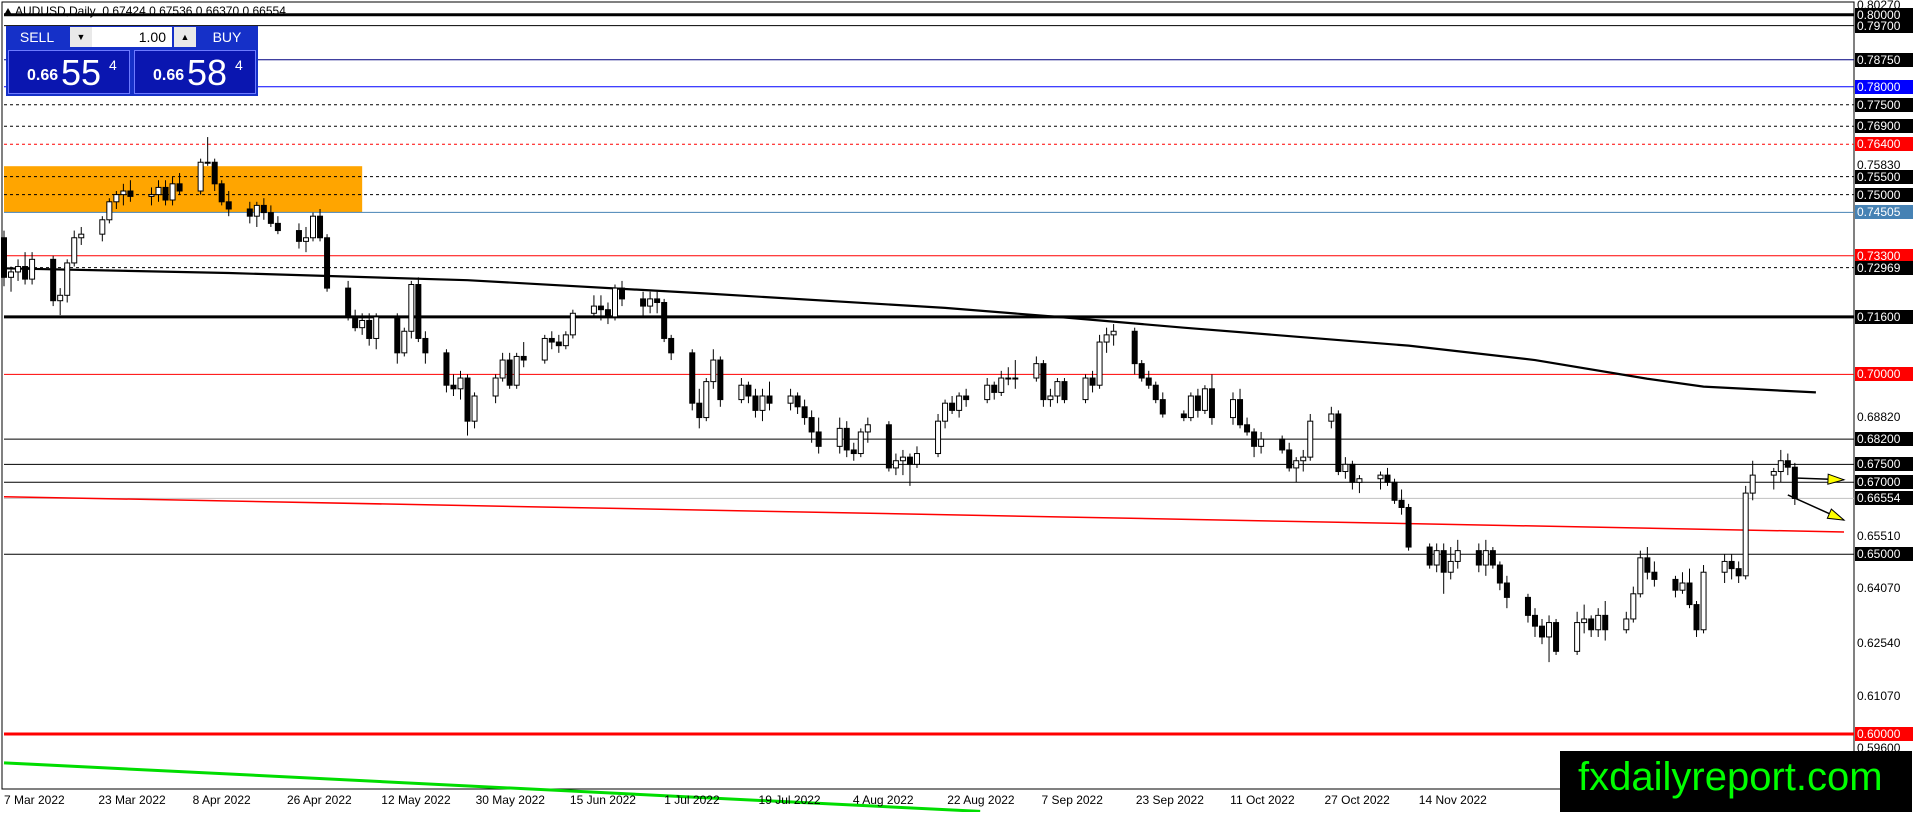 This screenshot has width=1916, height=817. What do you see at coordinates (1884, 316) in the screenshot?
I see `price-tick-label: 0.71600` at bounding box center [1884, 316].